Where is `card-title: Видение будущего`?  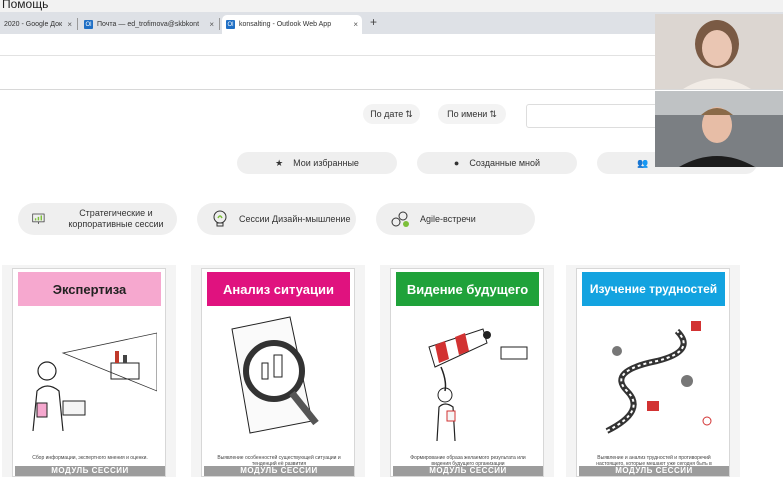 card-title: Видение будущего is located at coordinates (467, 289).